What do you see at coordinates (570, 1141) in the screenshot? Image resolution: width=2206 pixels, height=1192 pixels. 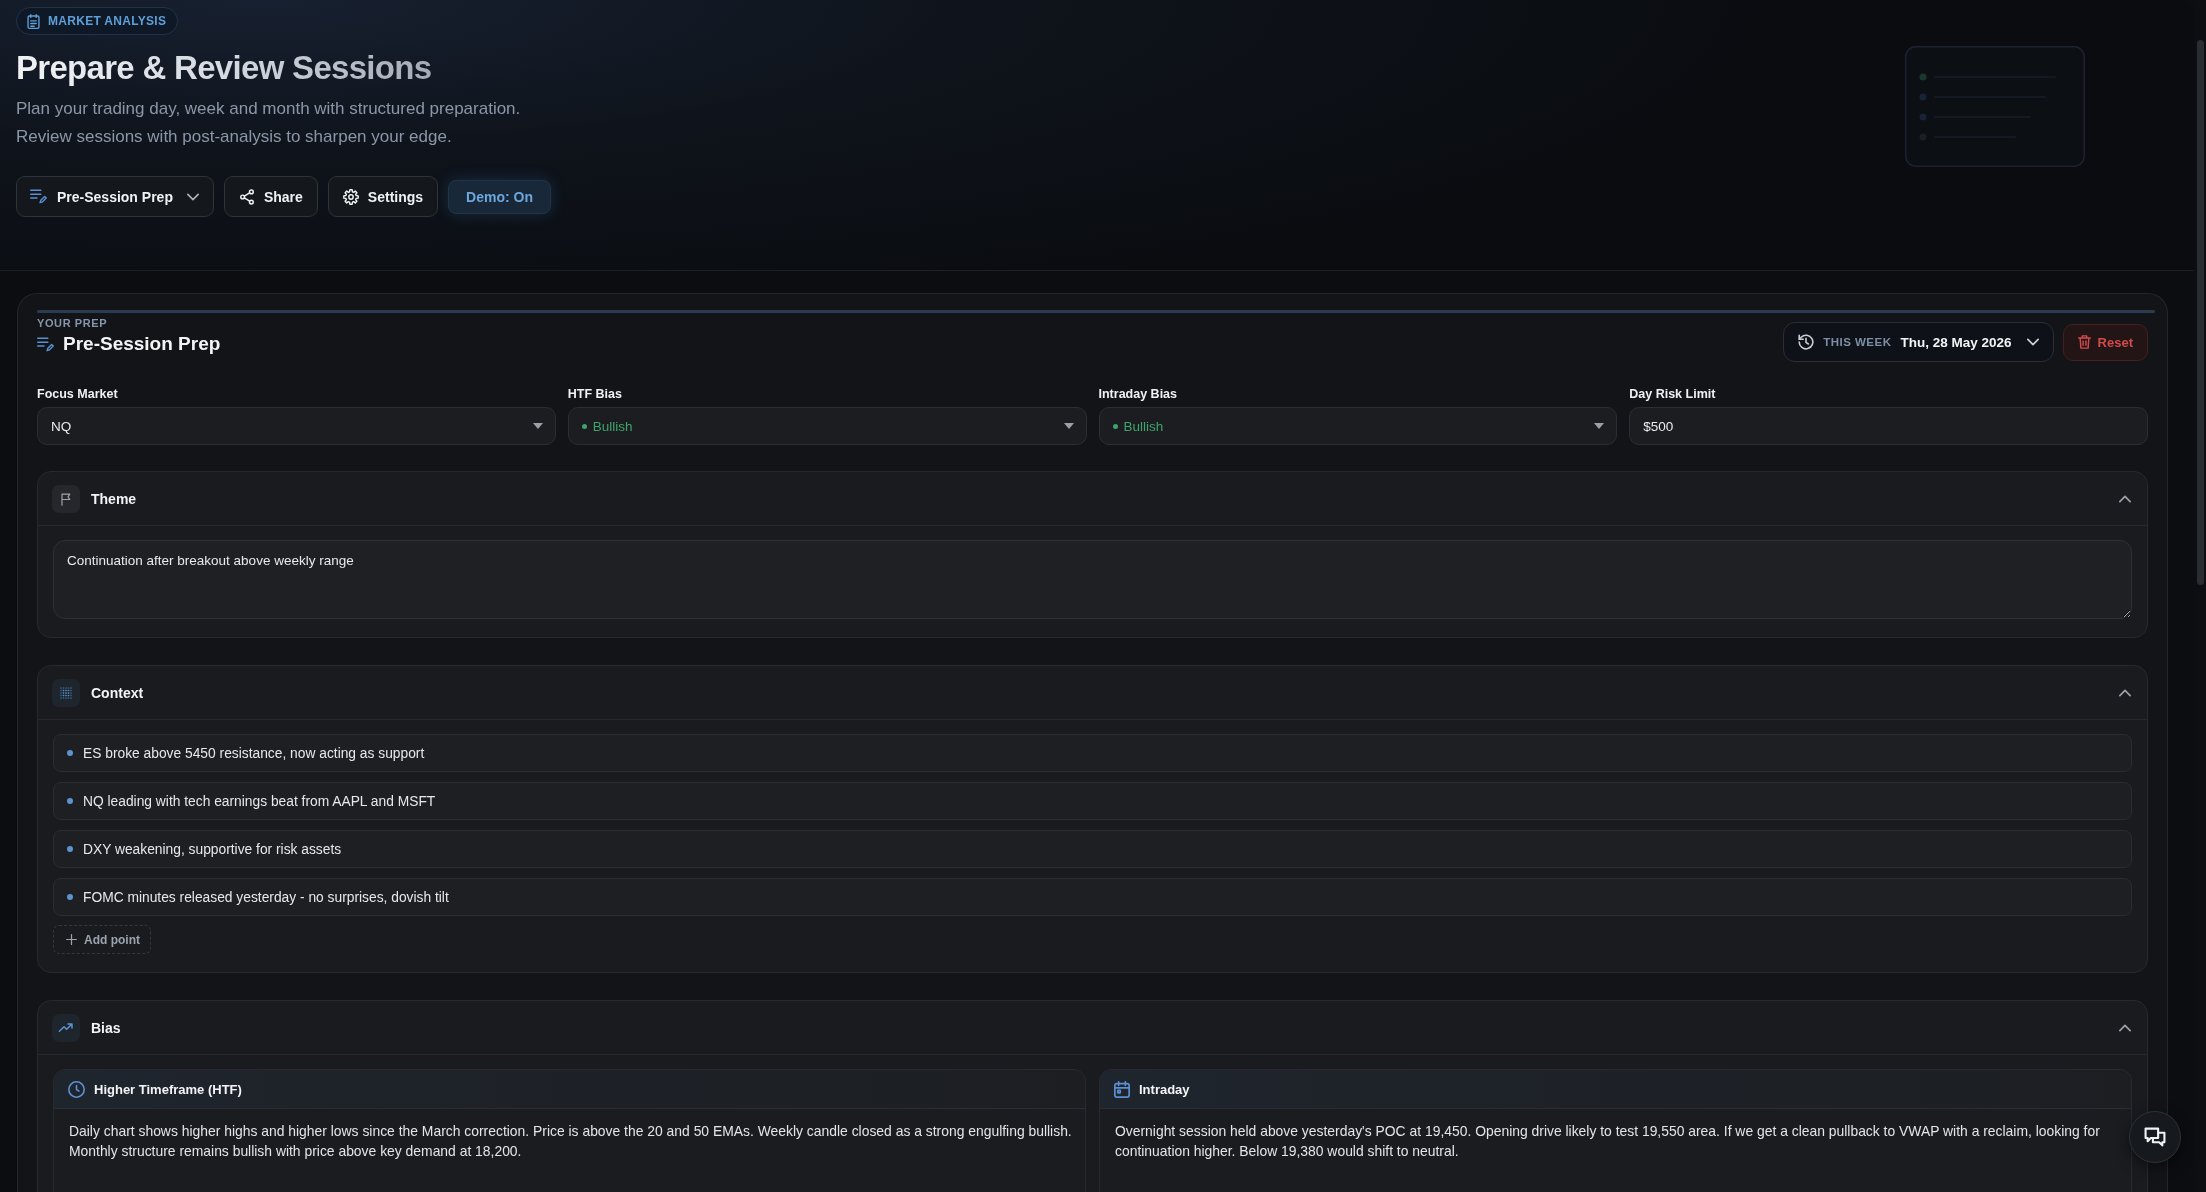 I see `panel-text: Daily chart shows higher highs and higher lows since the March correction. Price is above the 20 and 50 EMAs. Weekly candle closed as a strong engulfing bullish. Monthly structure remains bullish with price above key demand at 18,200.` at bounding box center [570, 1141].